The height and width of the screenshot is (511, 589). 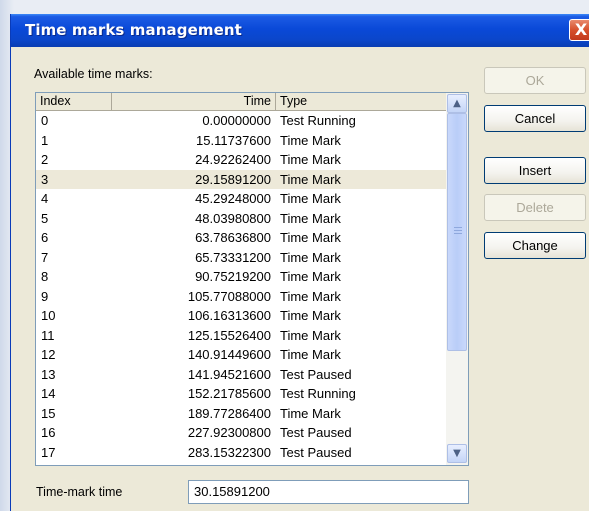 I want to click on list-header: Index Time Type, so click(x=241, y=102).